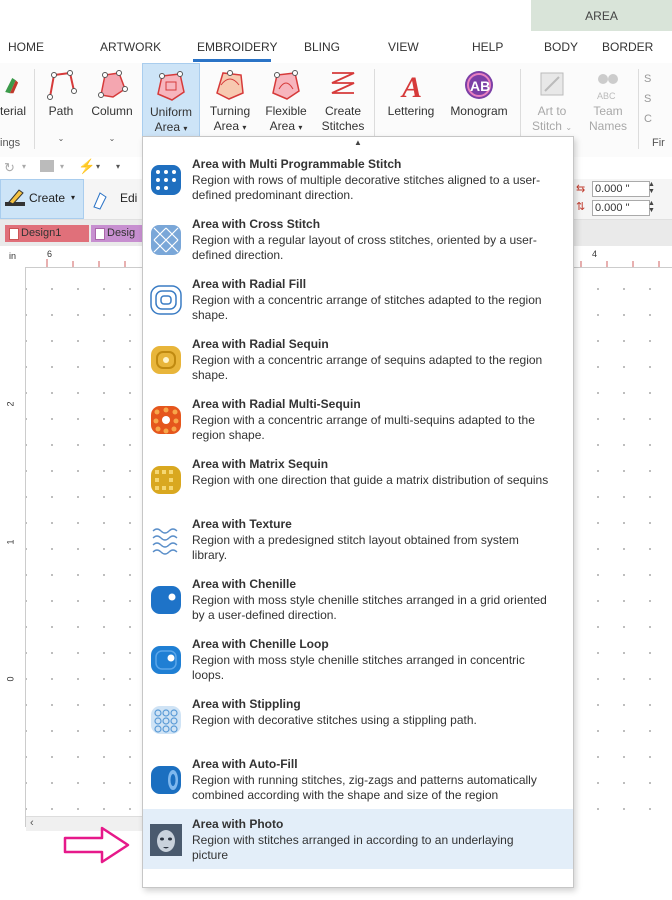 The height and width of the screenshot is (900, 672). I want to click on tab-view: VIEW, so click(403, 47).